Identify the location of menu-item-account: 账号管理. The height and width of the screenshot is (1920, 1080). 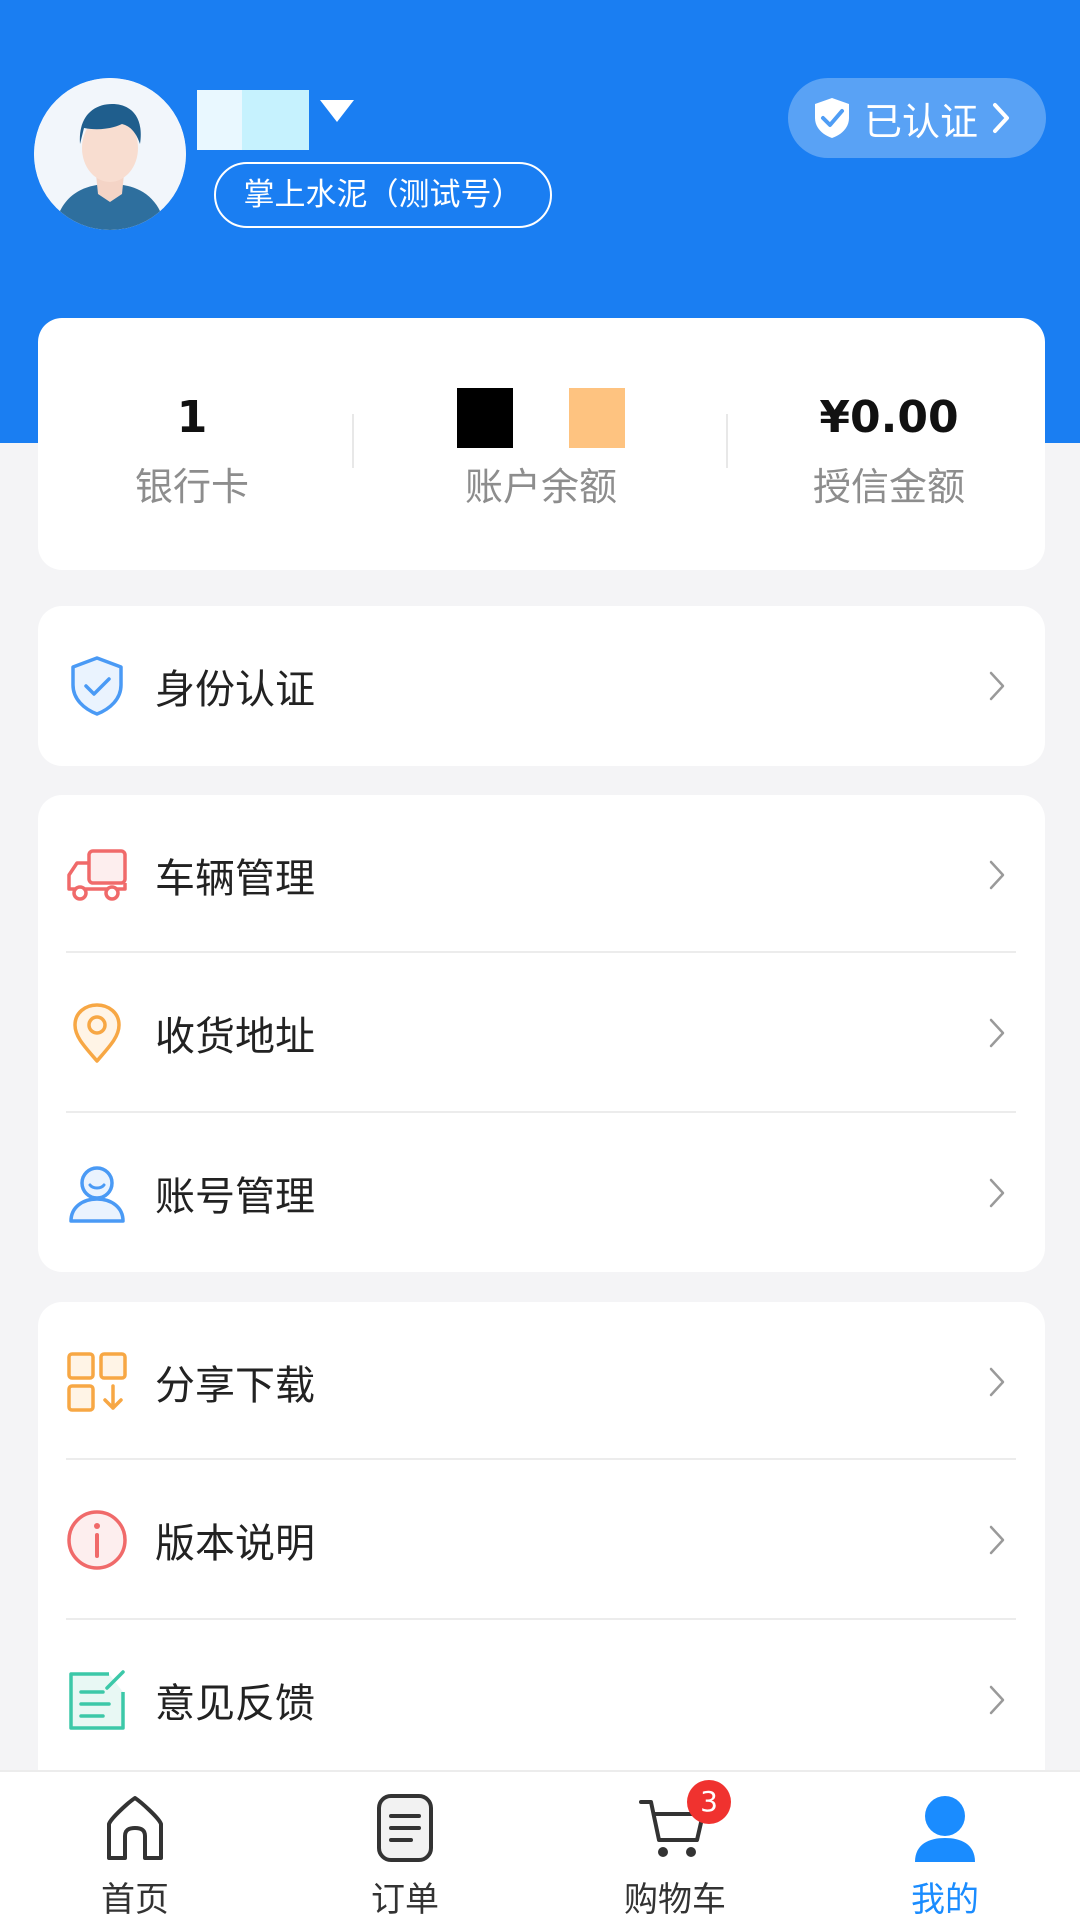
(541, 1193).